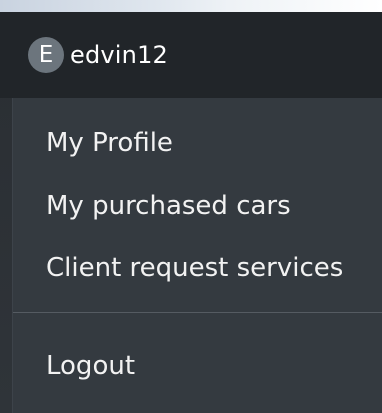 The height and width of the screenshot is (413, 382). I want to click on menu-item-my-purchased-cars: My purchased cars, so click(168, 206).